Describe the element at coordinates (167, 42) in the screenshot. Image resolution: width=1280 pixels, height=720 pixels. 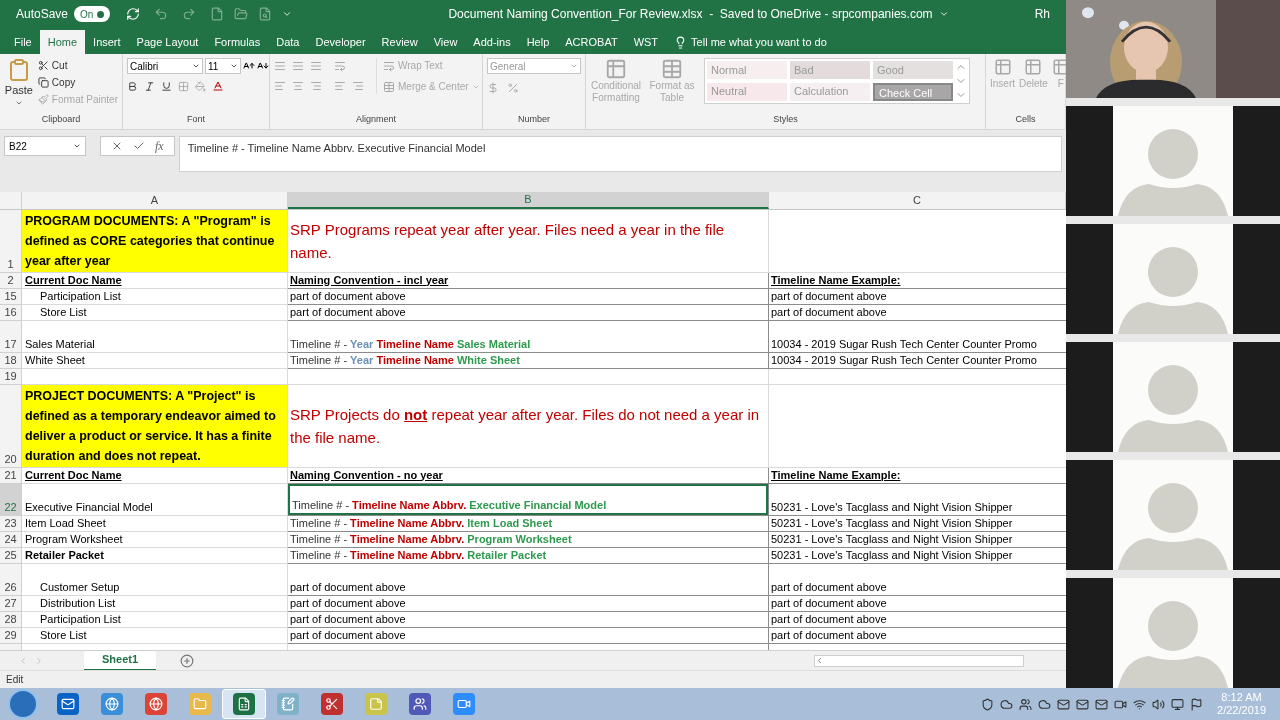
I see `menu-tab: Page Layout` at that location.